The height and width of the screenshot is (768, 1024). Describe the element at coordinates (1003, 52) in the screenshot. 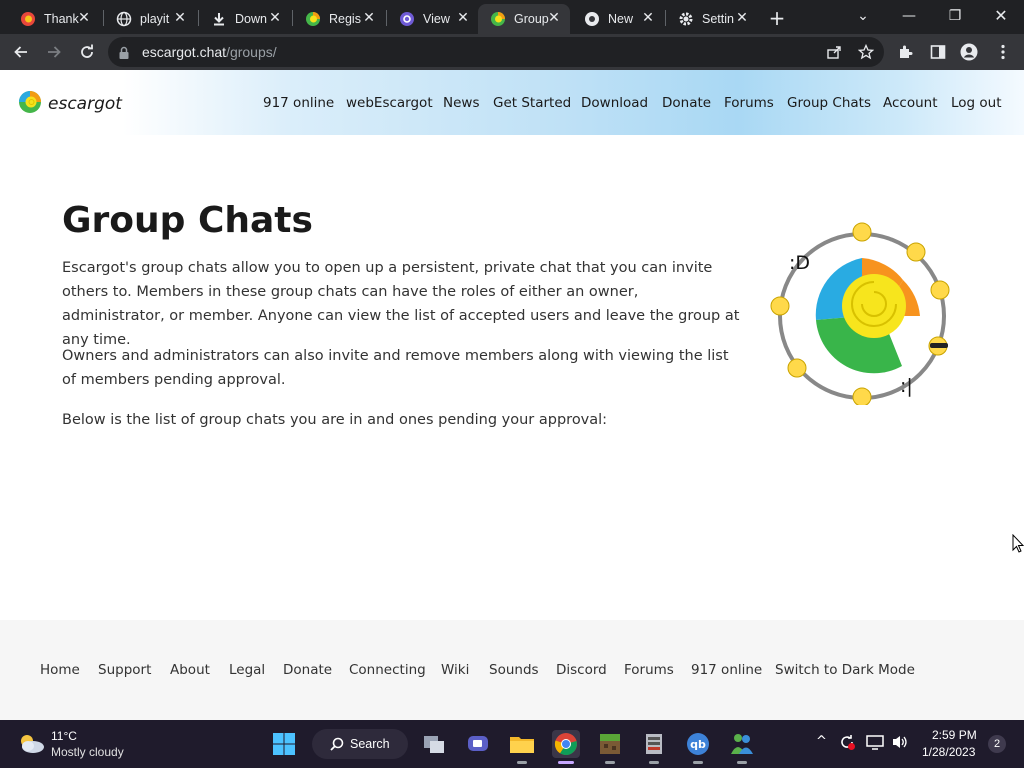

I see `menu-kebab-icon` at that location.